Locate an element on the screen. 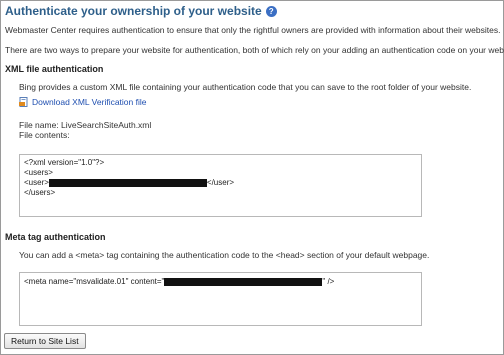 The height and width of the screenshot is (355, 504). download-xml-link: Download XML Verification file is located at coordinates (83, 102).